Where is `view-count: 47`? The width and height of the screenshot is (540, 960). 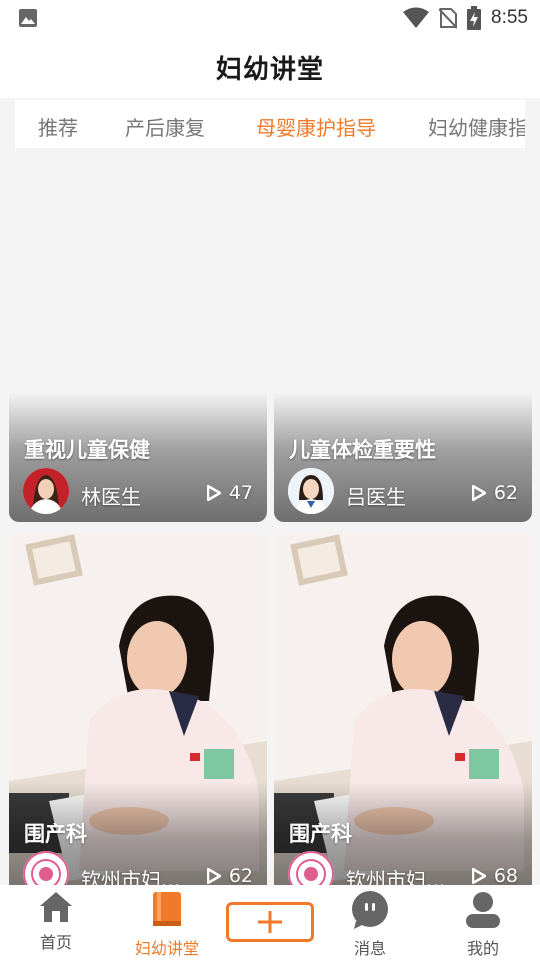
view-count: 47 is located at coordinates (229, 493).